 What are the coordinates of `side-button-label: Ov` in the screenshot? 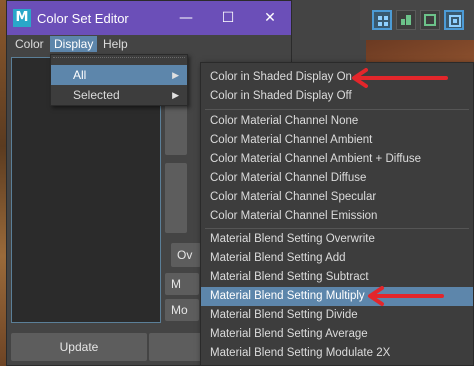 It's located at (185, 255).